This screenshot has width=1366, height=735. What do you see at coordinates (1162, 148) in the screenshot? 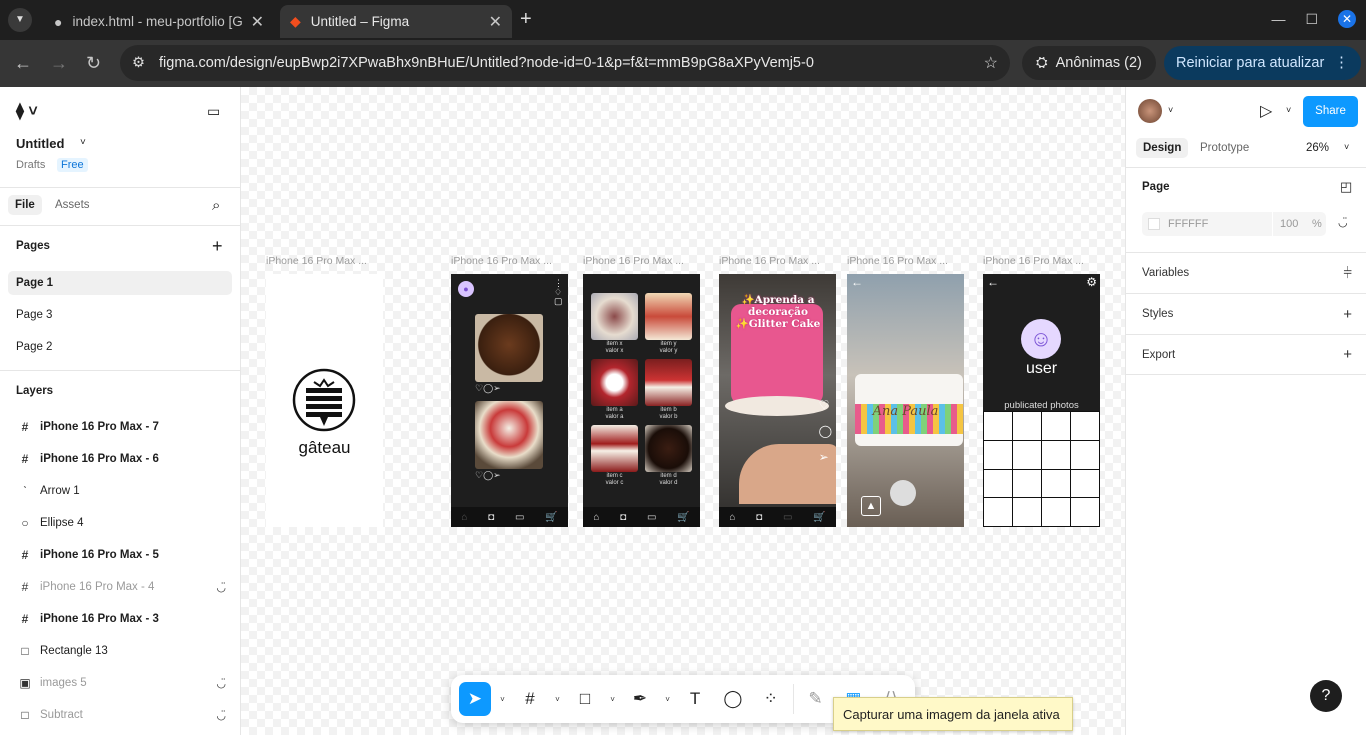
I see `tab-design: Design` at bounding box center [1162, 148].